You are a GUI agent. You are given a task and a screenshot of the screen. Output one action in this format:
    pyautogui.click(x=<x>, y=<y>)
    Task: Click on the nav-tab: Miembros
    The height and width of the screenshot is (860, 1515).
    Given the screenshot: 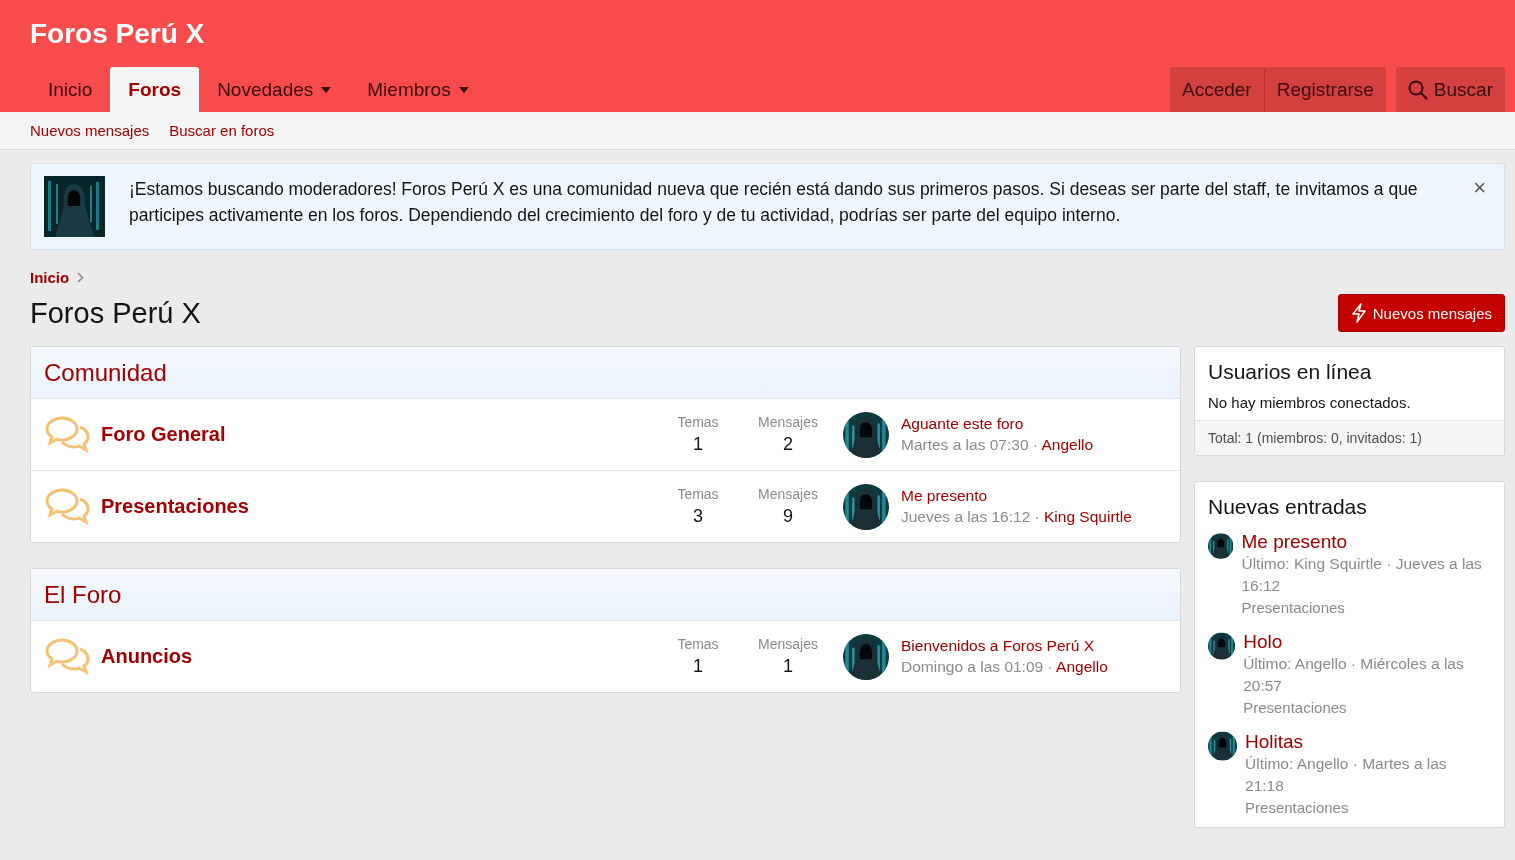 What is the action you would take?
    pyautogui.click(x=418, y=89)
    